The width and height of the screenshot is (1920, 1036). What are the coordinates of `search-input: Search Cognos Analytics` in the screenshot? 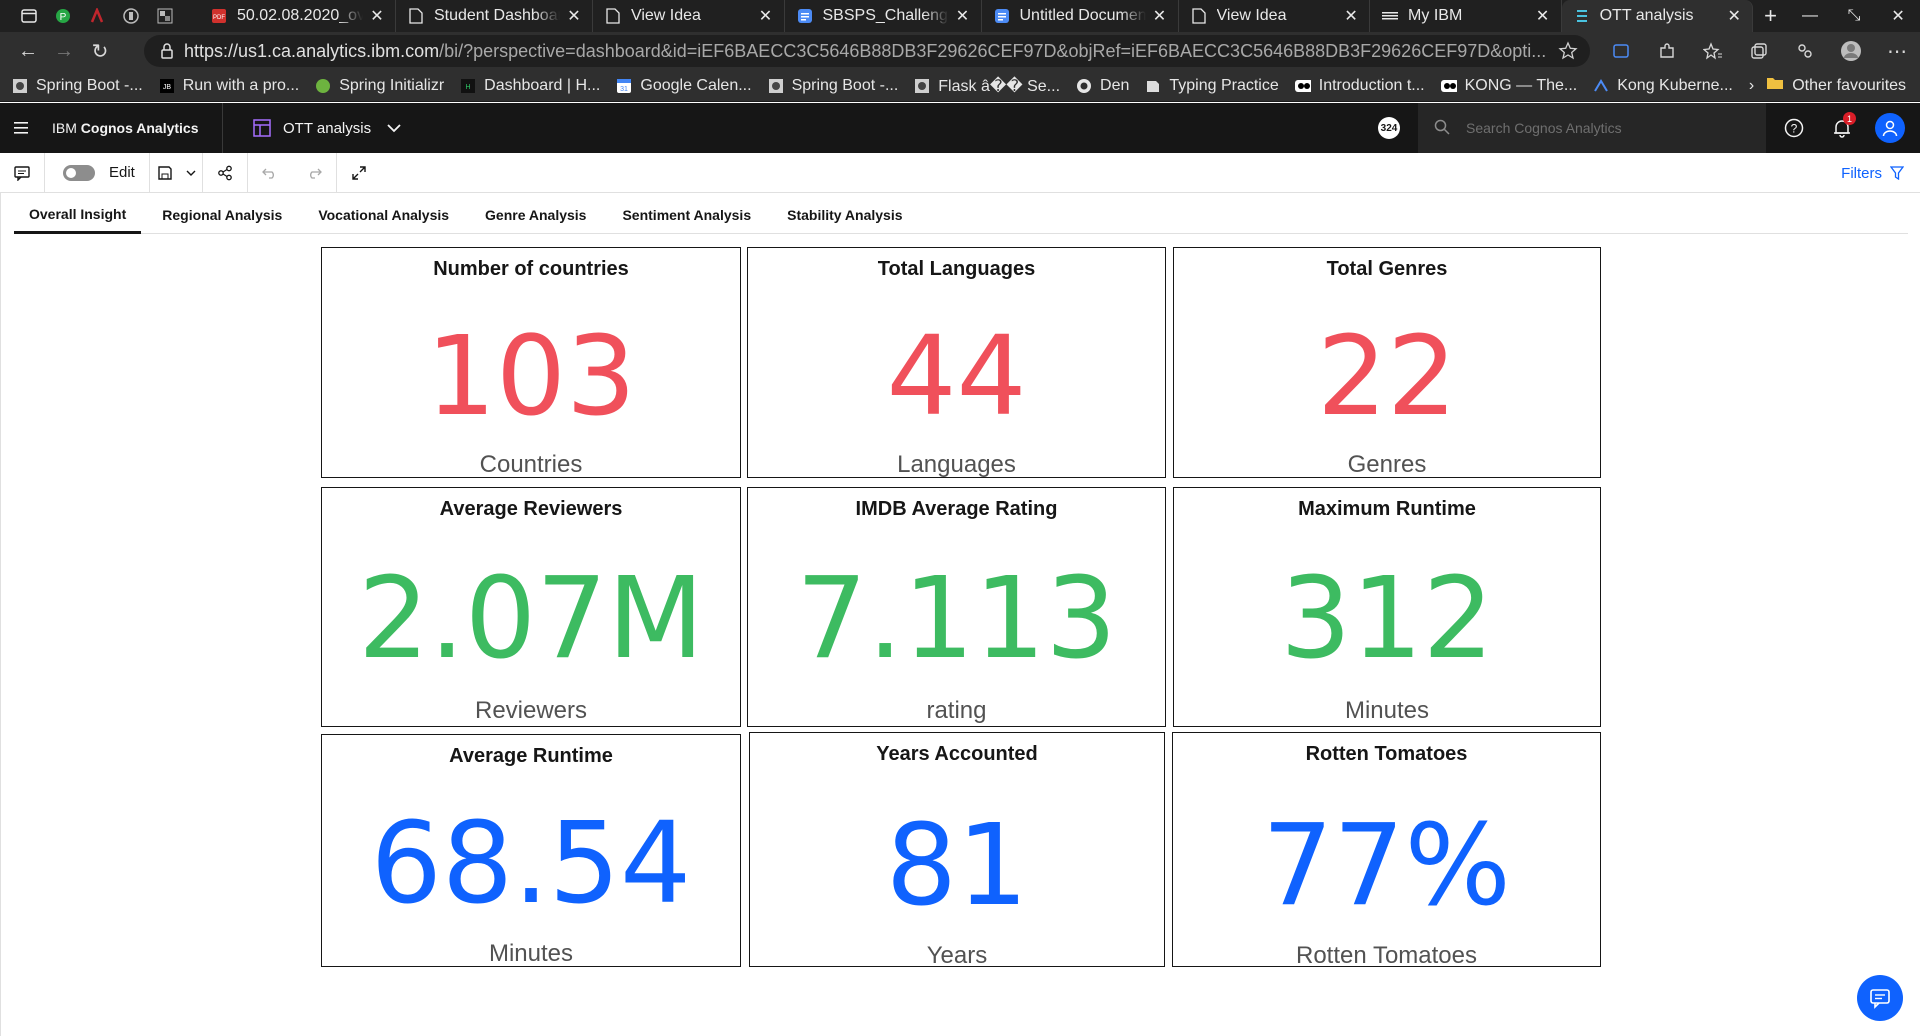 It's located at (1592, 128).